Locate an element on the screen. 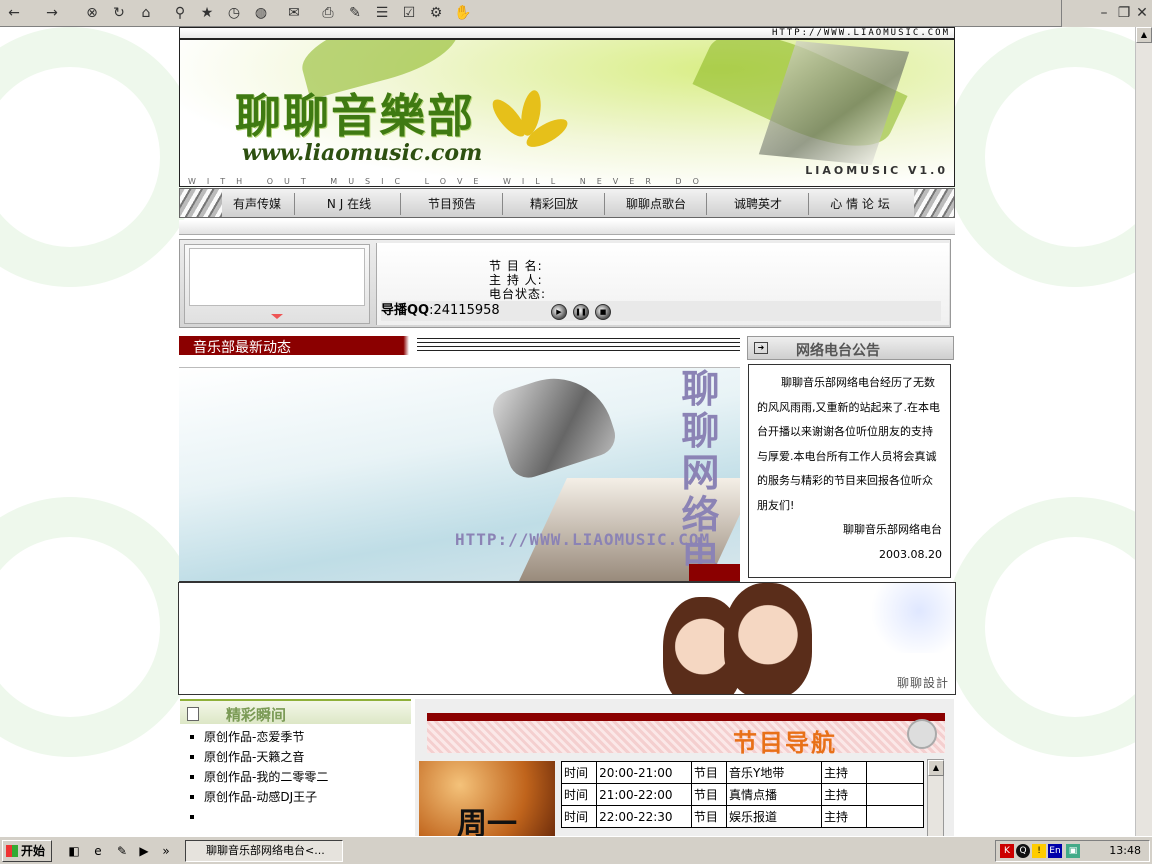  forward-icon: → is located at coordinates (52, 13).